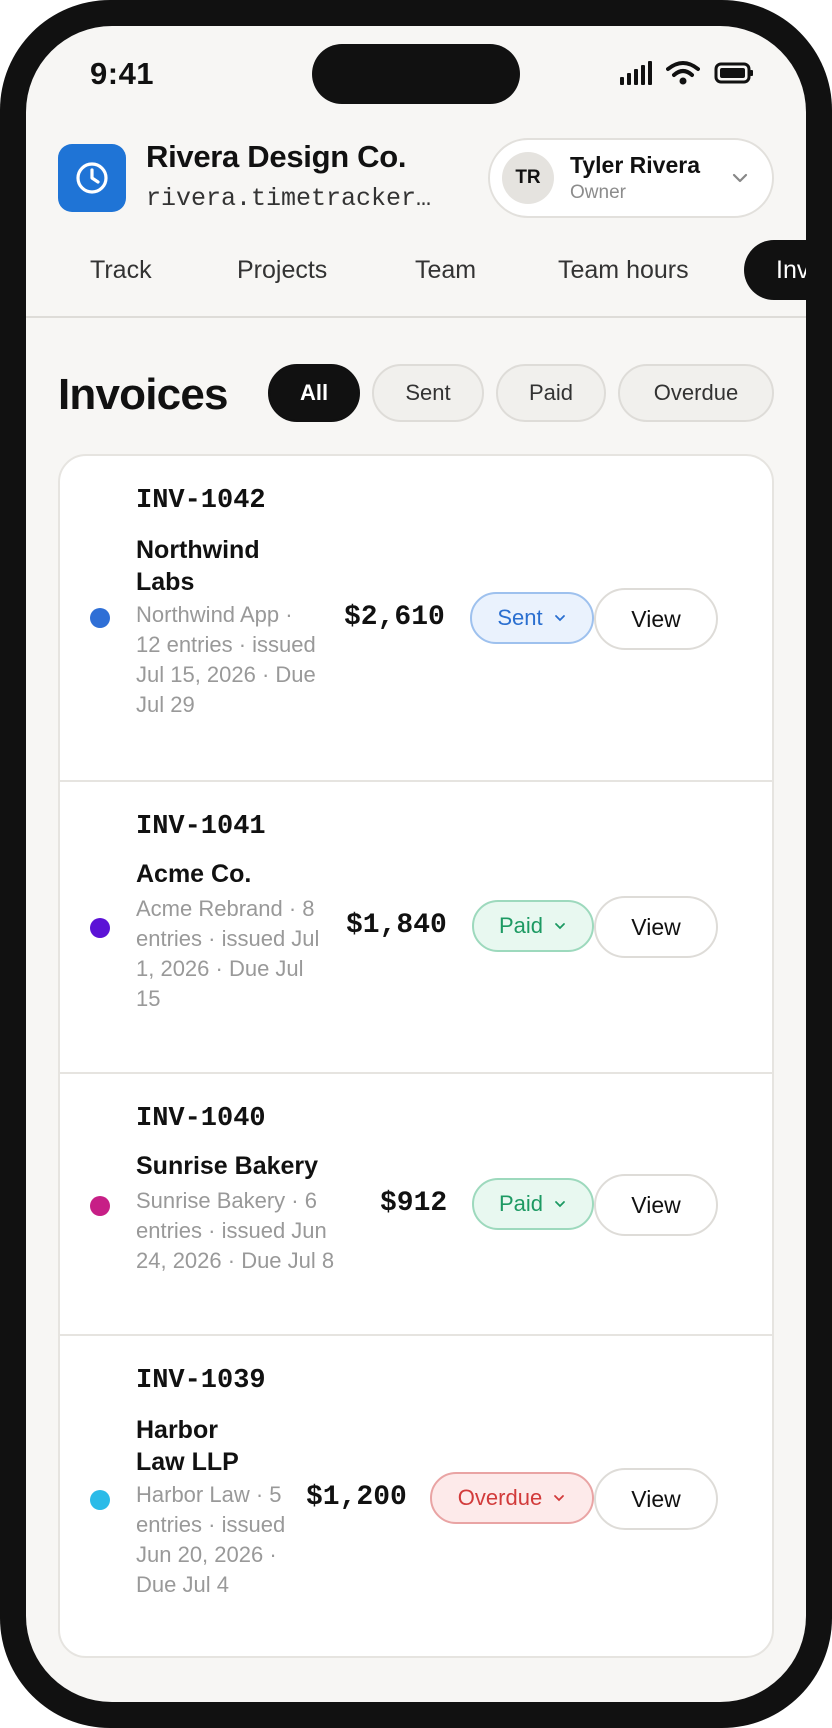  What do you see at coordinates (528, 178) in the screenshot?
I see `avatar: TR` at bounding box center [528, 178].